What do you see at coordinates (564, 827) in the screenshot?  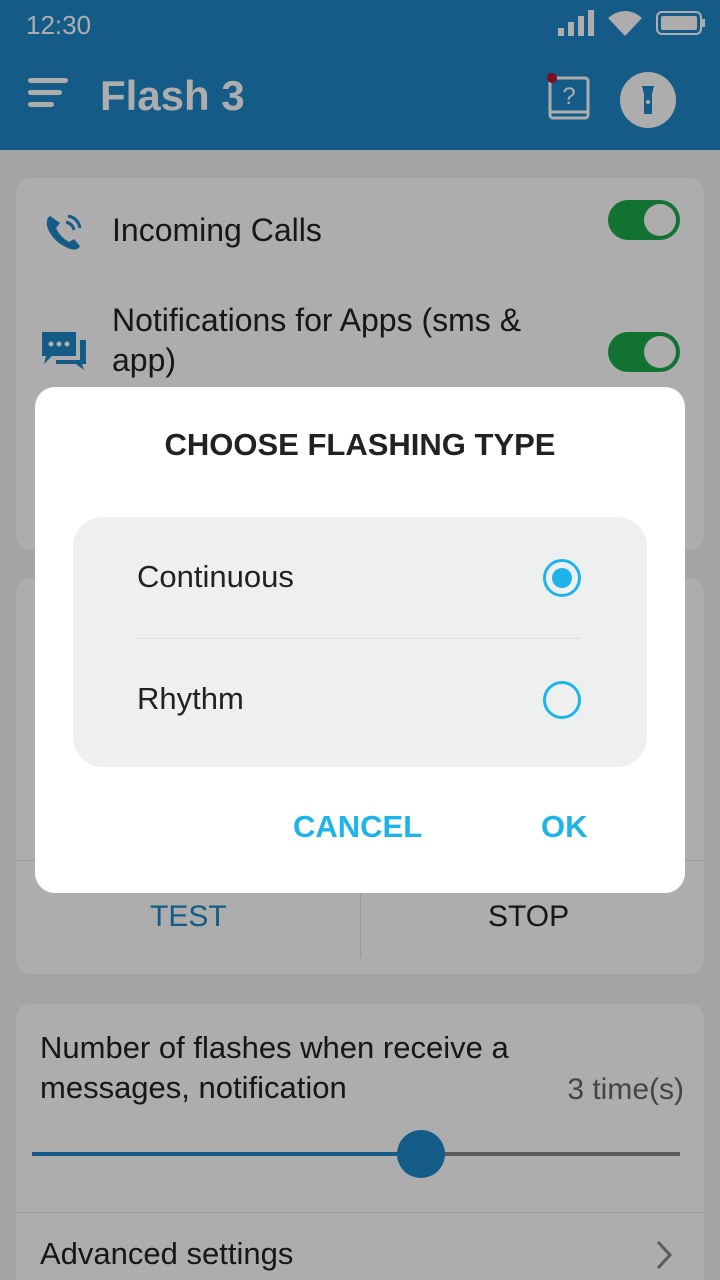 I see `ok-button: OK` at bounding box center [564, 827].